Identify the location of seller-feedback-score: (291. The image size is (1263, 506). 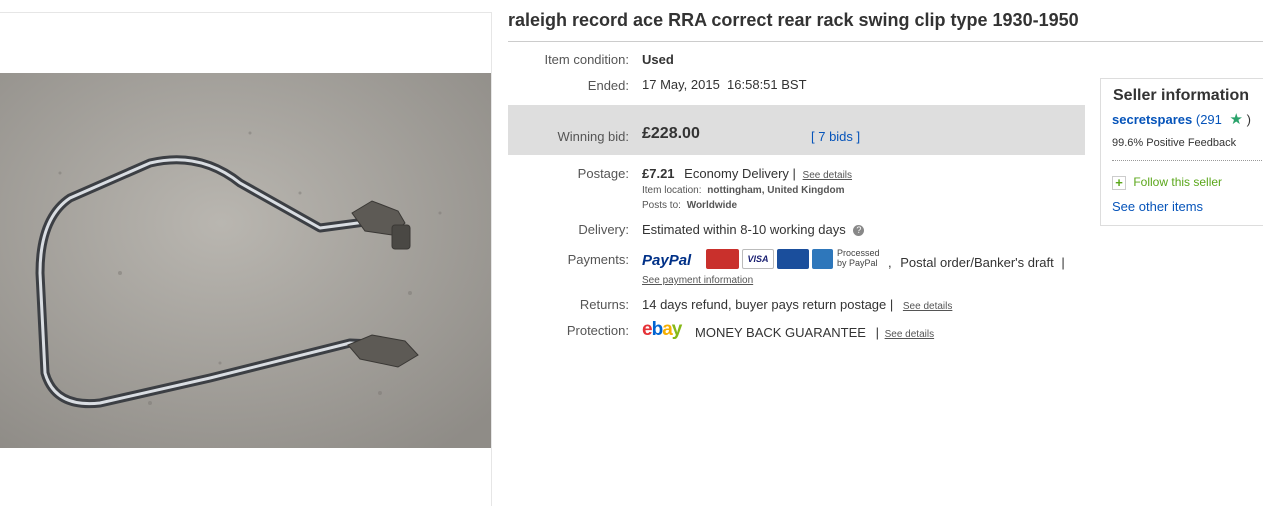
(1209, 119).